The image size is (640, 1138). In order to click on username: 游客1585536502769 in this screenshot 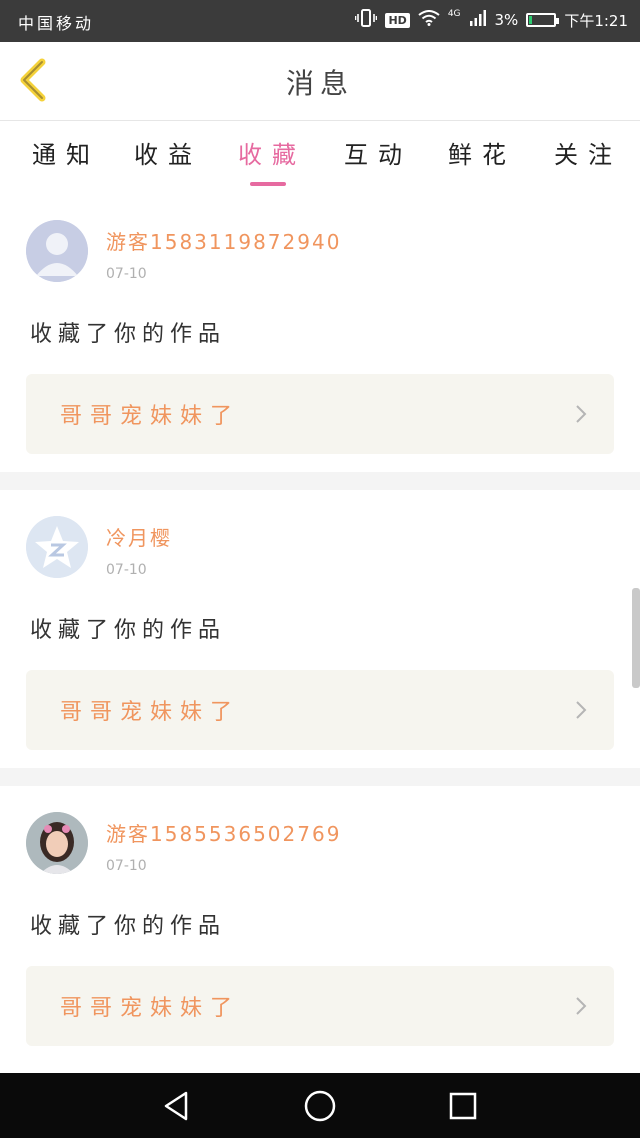, I will do `click(223, 832)`.